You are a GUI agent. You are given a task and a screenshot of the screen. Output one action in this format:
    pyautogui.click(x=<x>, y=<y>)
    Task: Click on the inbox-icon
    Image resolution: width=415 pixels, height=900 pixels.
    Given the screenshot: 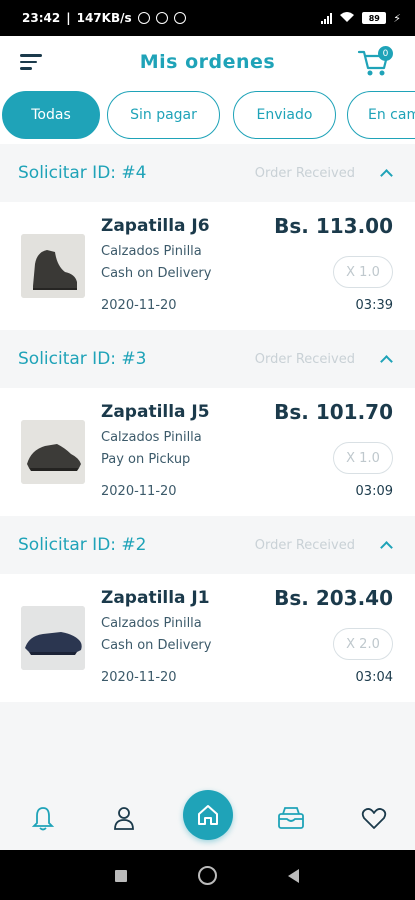 What is the action you would take?
    pyautogui.click(x=290, y=818)
    